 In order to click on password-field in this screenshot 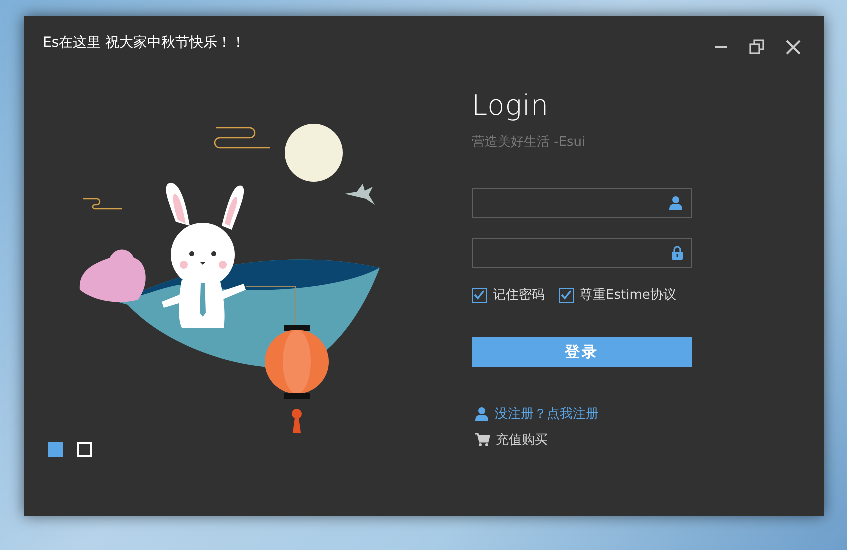, I will do `click(582, 253)`.